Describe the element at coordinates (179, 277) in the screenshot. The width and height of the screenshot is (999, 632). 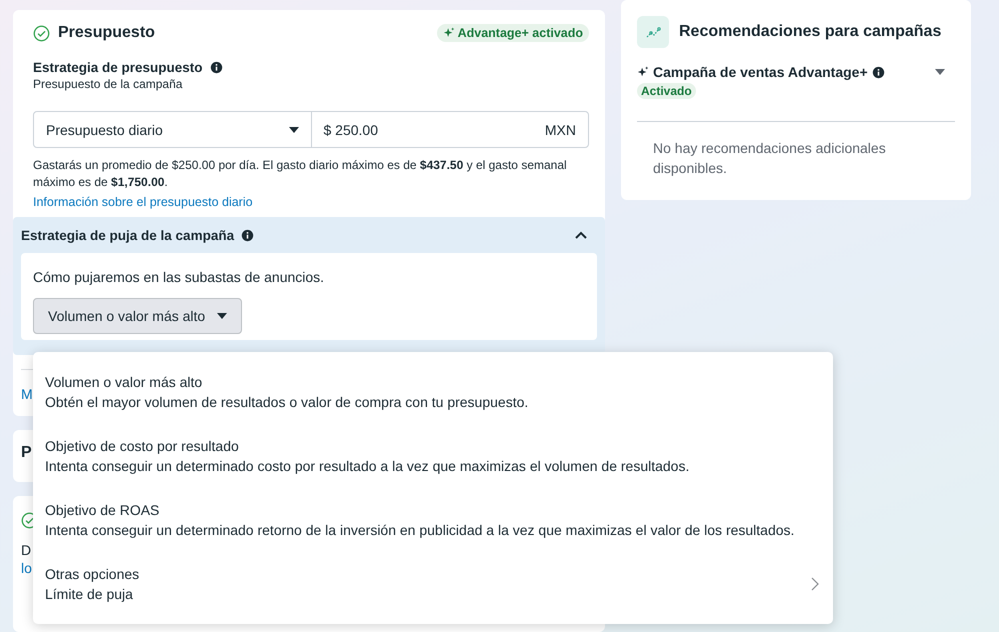
I see `bid-description: Cómo pujaremos en las subastas de anuncios.` at that location.